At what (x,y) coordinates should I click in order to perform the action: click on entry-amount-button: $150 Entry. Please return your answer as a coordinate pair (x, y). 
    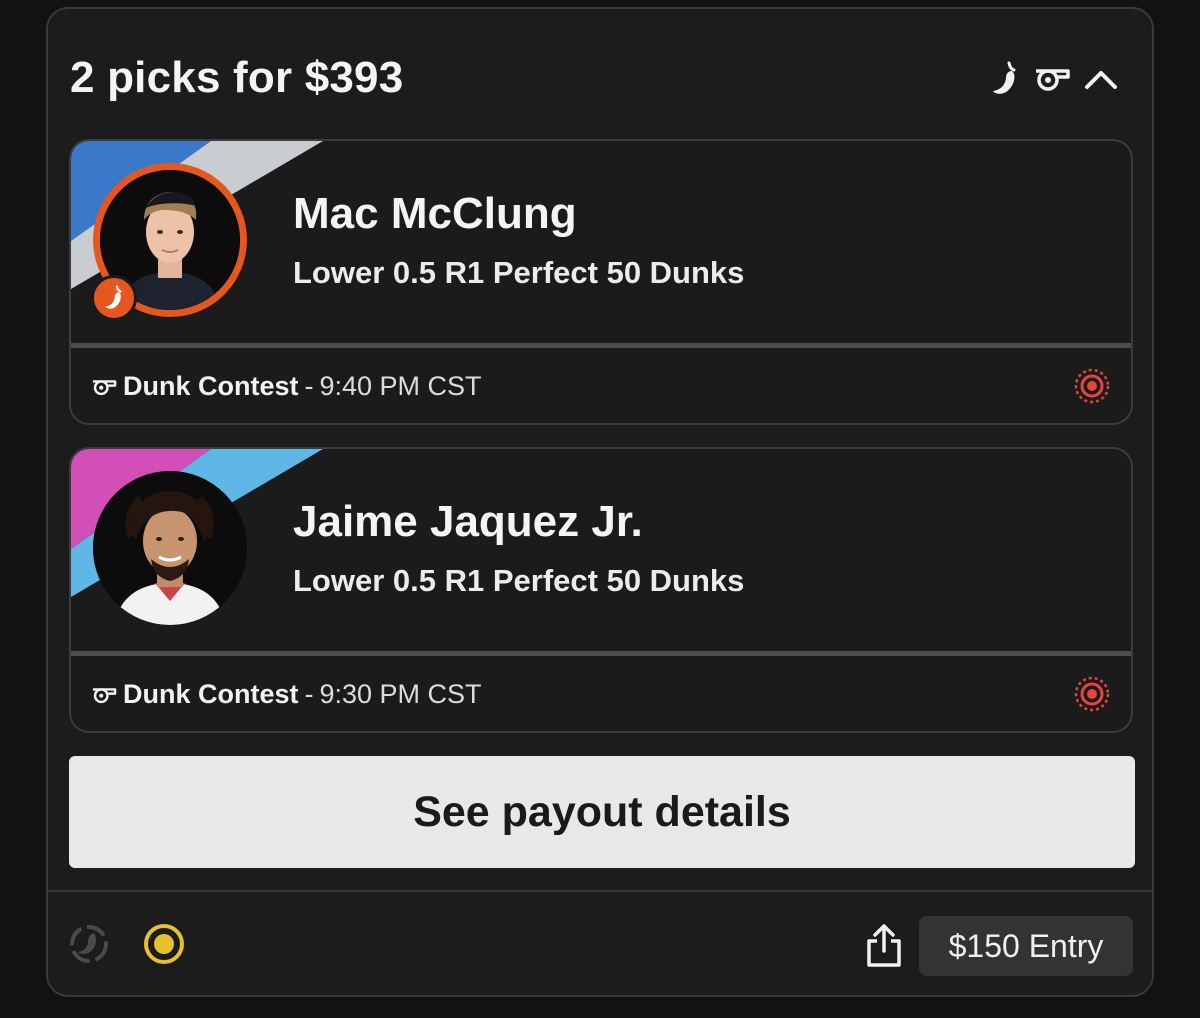
    Looking at the image, I should click on (1026, 946).